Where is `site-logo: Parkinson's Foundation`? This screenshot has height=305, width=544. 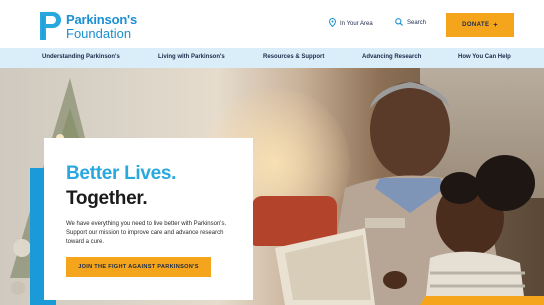 site-logo: Parkinson's Foundation is located at coordinates (88, 26).